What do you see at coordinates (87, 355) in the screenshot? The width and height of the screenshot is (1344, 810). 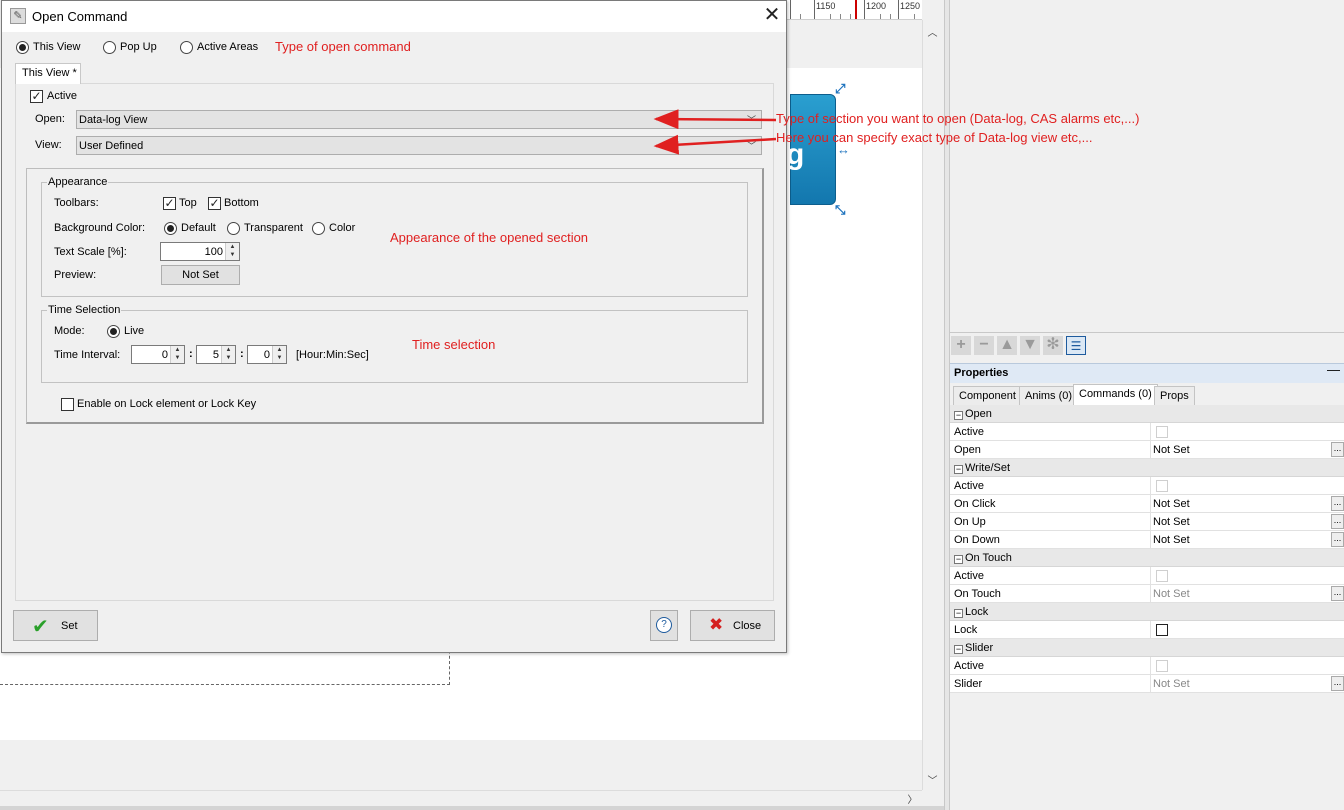 I see `time-interval-label: Time Interval:` at bounding box center [87, 355].